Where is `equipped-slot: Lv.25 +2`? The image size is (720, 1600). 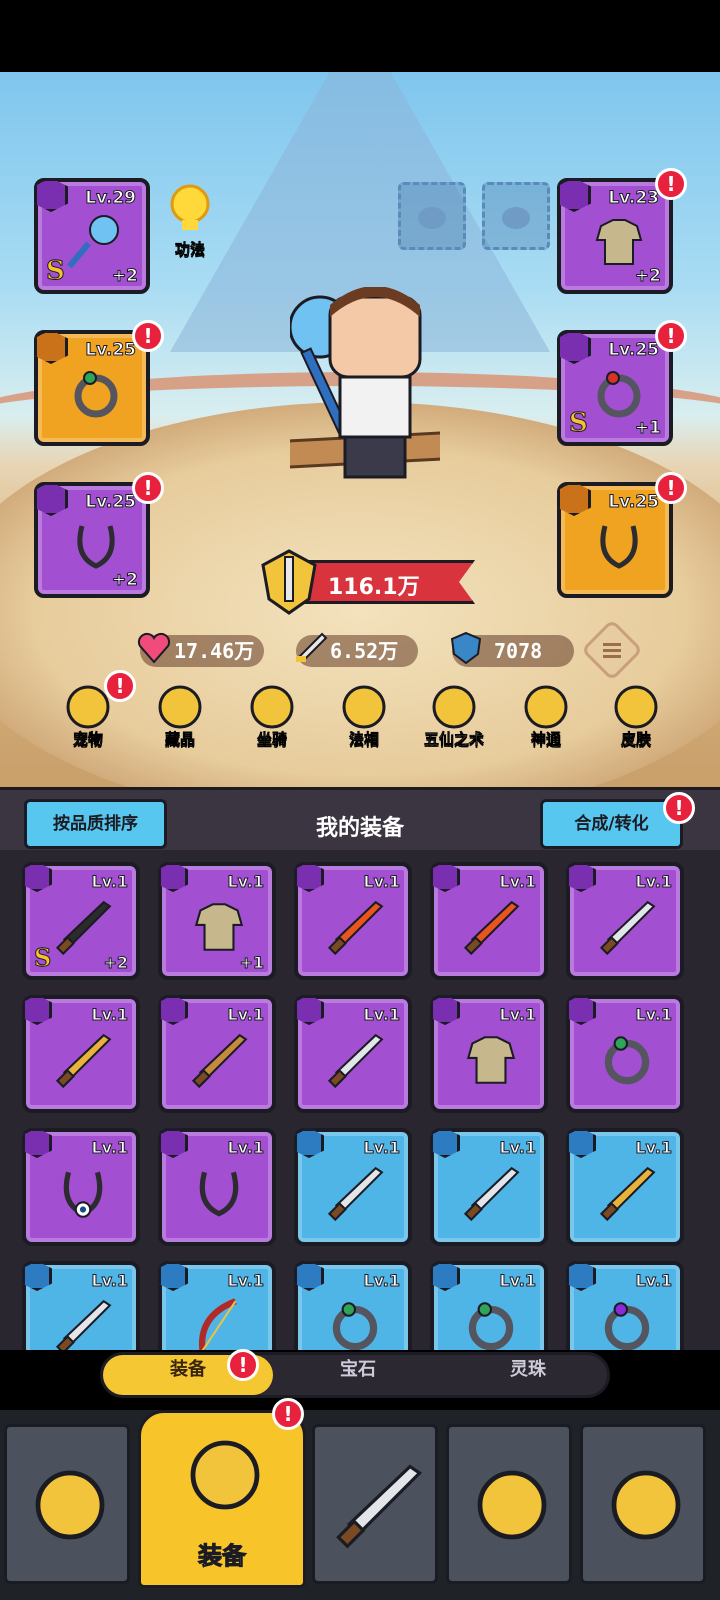 equipped-slot: Lv.25 +2 is located at coordinates (92, 540).